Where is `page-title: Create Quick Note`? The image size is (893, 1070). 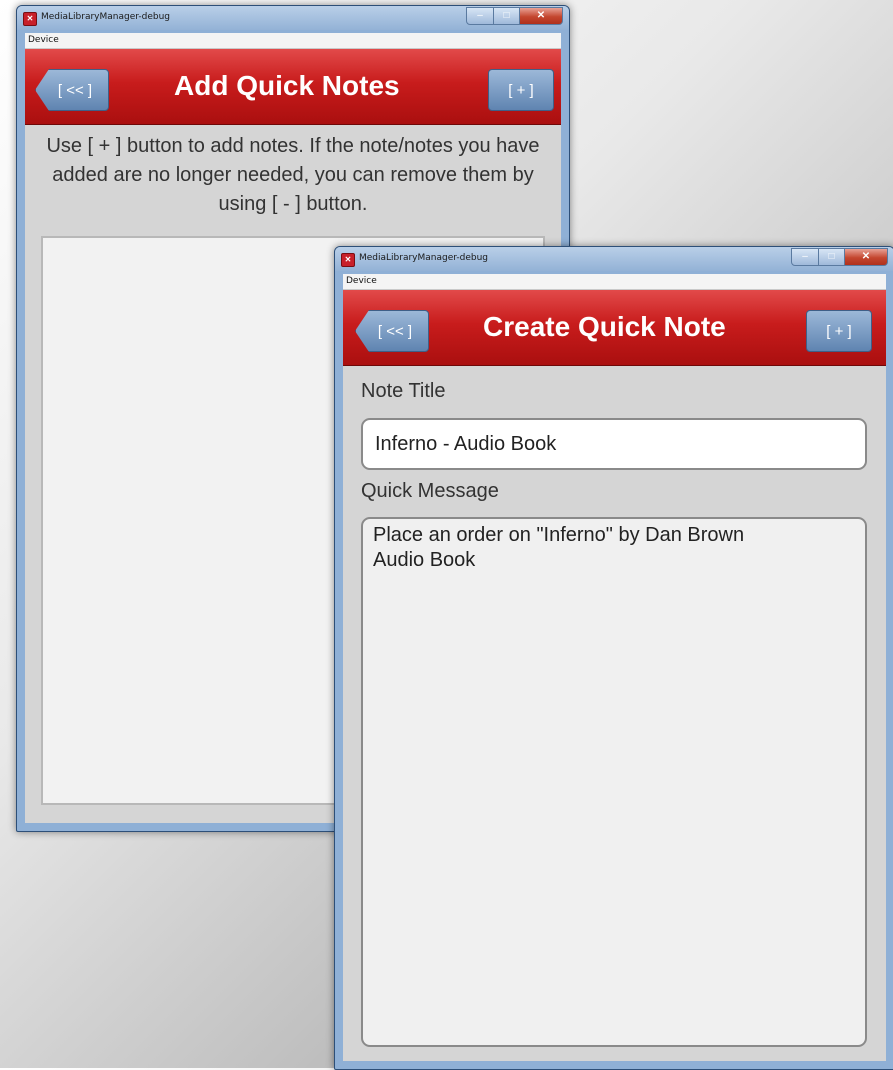
page-title: Create Quick Note is located at coordinates (604, 326).